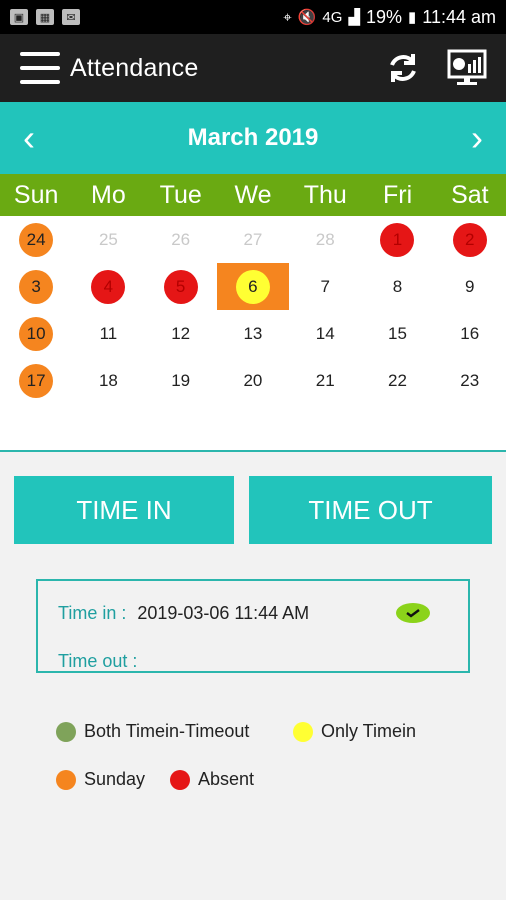 This screenshot has width=506, height=900. I want to click on calendar-day: 18, so click(108, 380).